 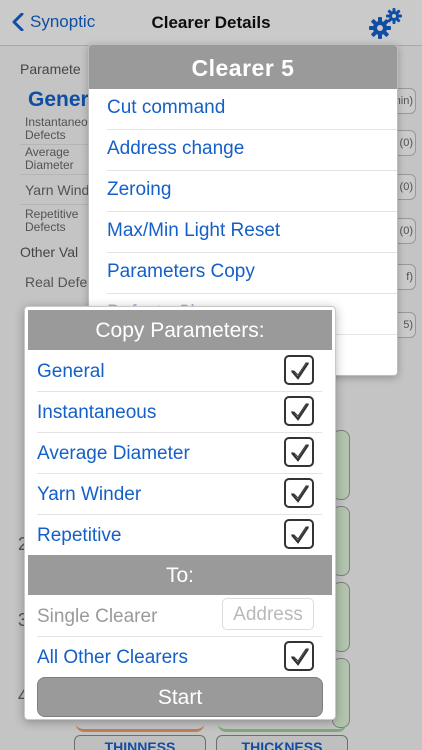 I want to click on single-clearer-label: Single Clearer, so click(x=97, y=616).